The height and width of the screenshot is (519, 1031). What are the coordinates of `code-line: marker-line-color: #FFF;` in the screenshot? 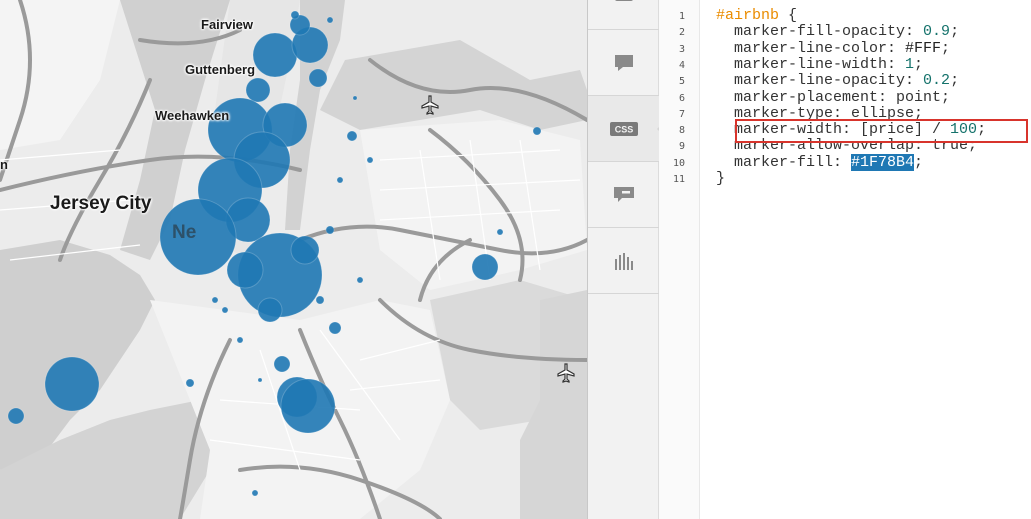 It's located at (833, 48).